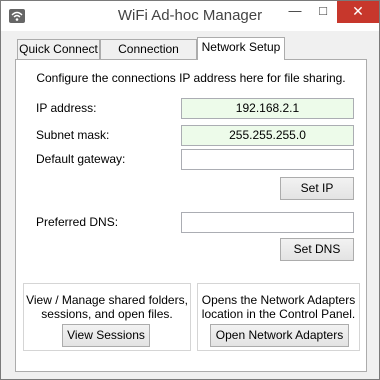  Describe the element at coordinates (148, 56) in the screenshot. I see `tab-connection-setup: Connection Setup` at that location.